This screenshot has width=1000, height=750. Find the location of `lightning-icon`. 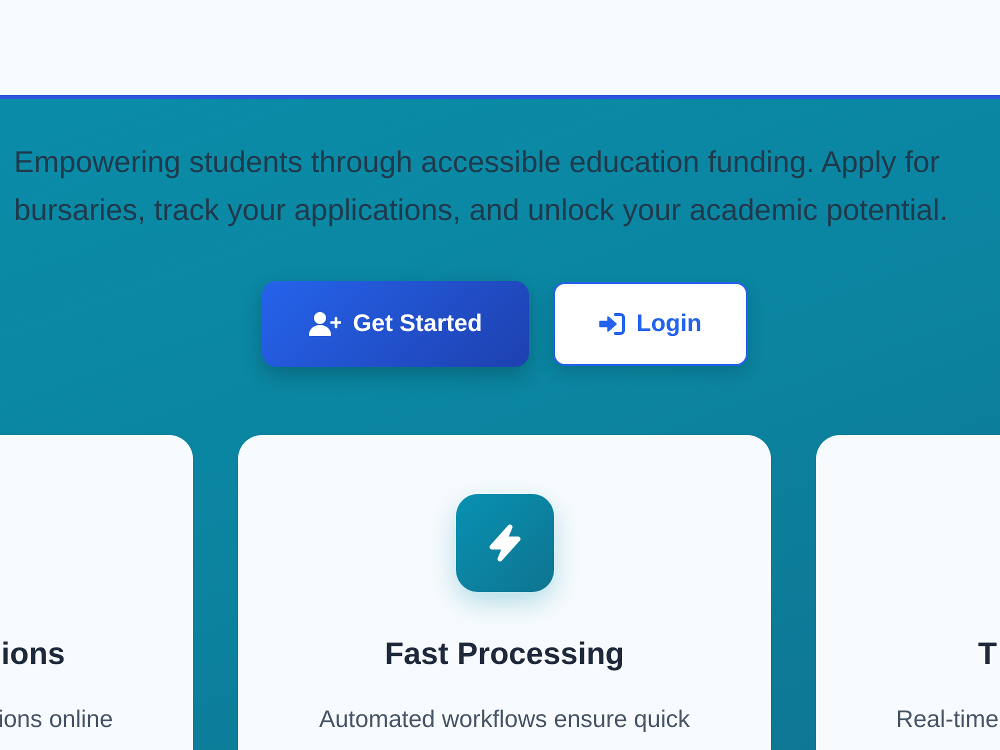

lightning-icon is located at coordinates (505, 543).